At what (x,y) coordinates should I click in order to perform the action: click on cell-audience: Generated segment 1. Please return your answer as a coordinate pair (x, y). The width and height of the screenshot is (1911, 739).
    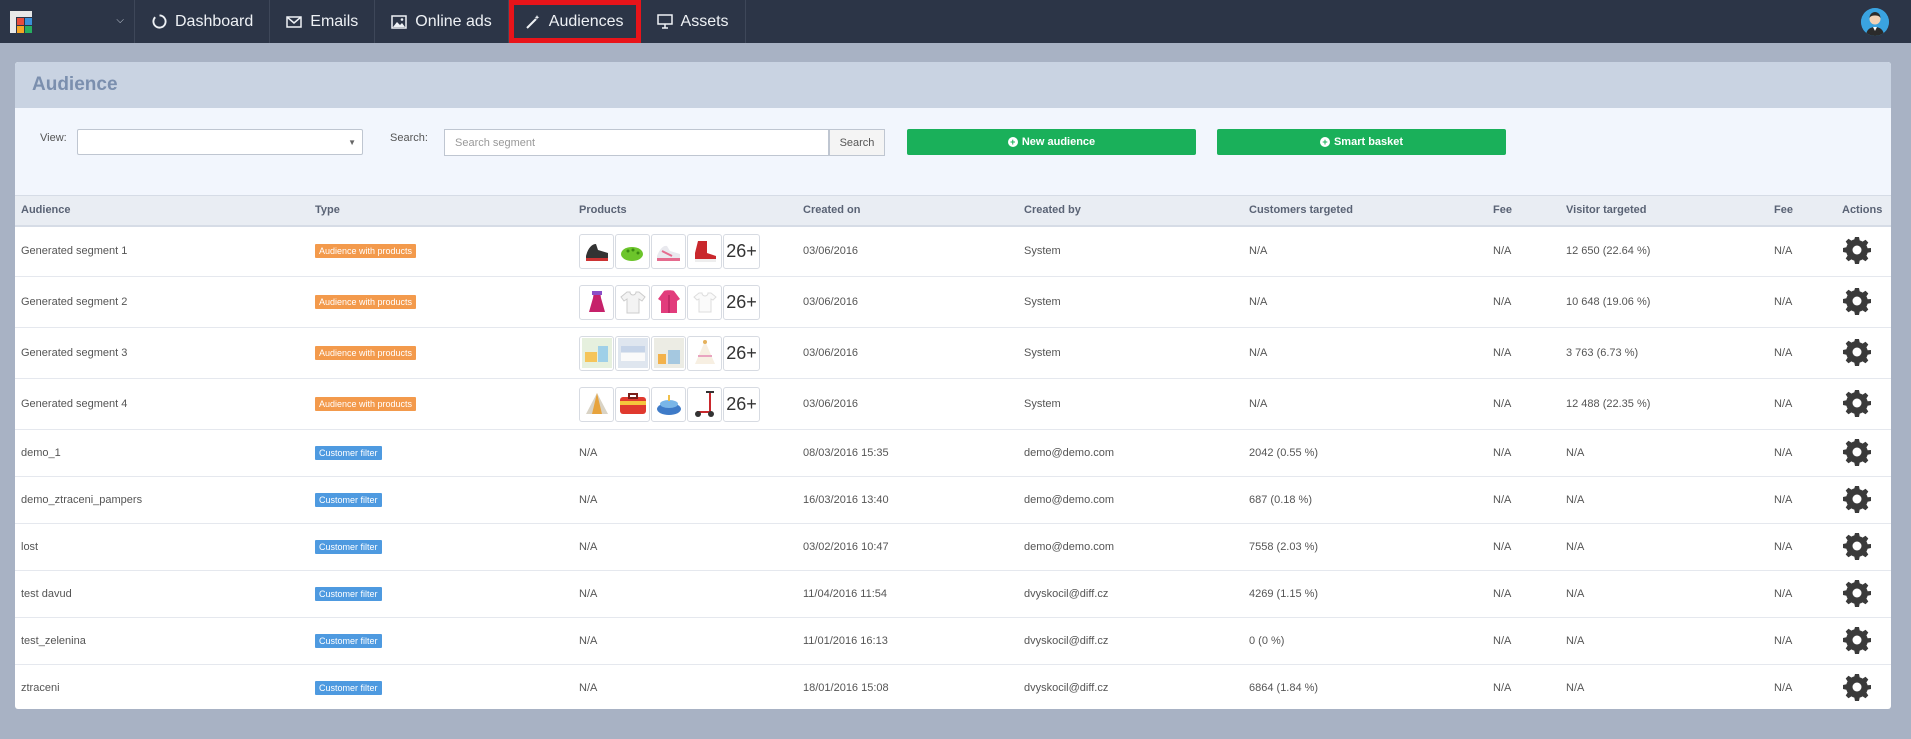
    Looking at the image, I should click on (162, 251).